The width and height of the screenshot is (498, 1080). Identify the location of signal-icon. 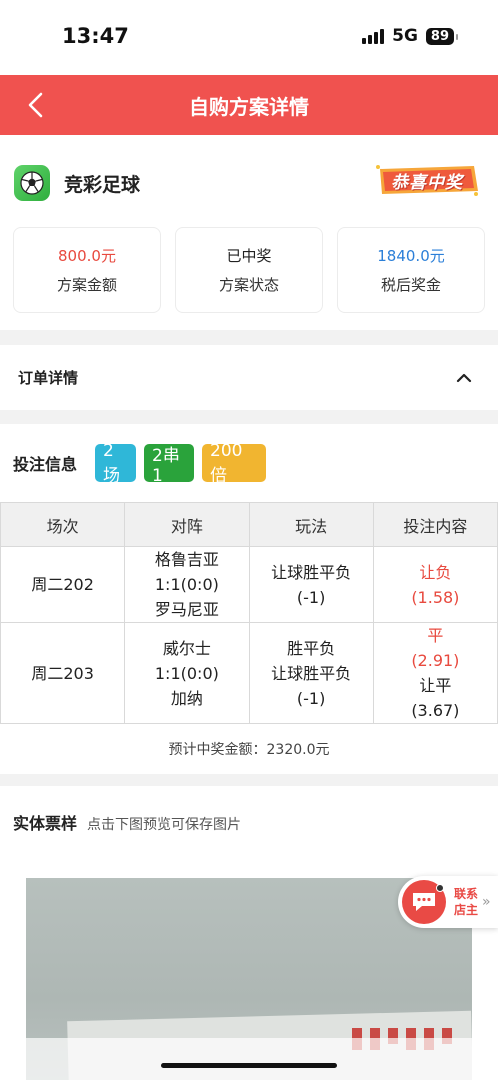
(373, 36).